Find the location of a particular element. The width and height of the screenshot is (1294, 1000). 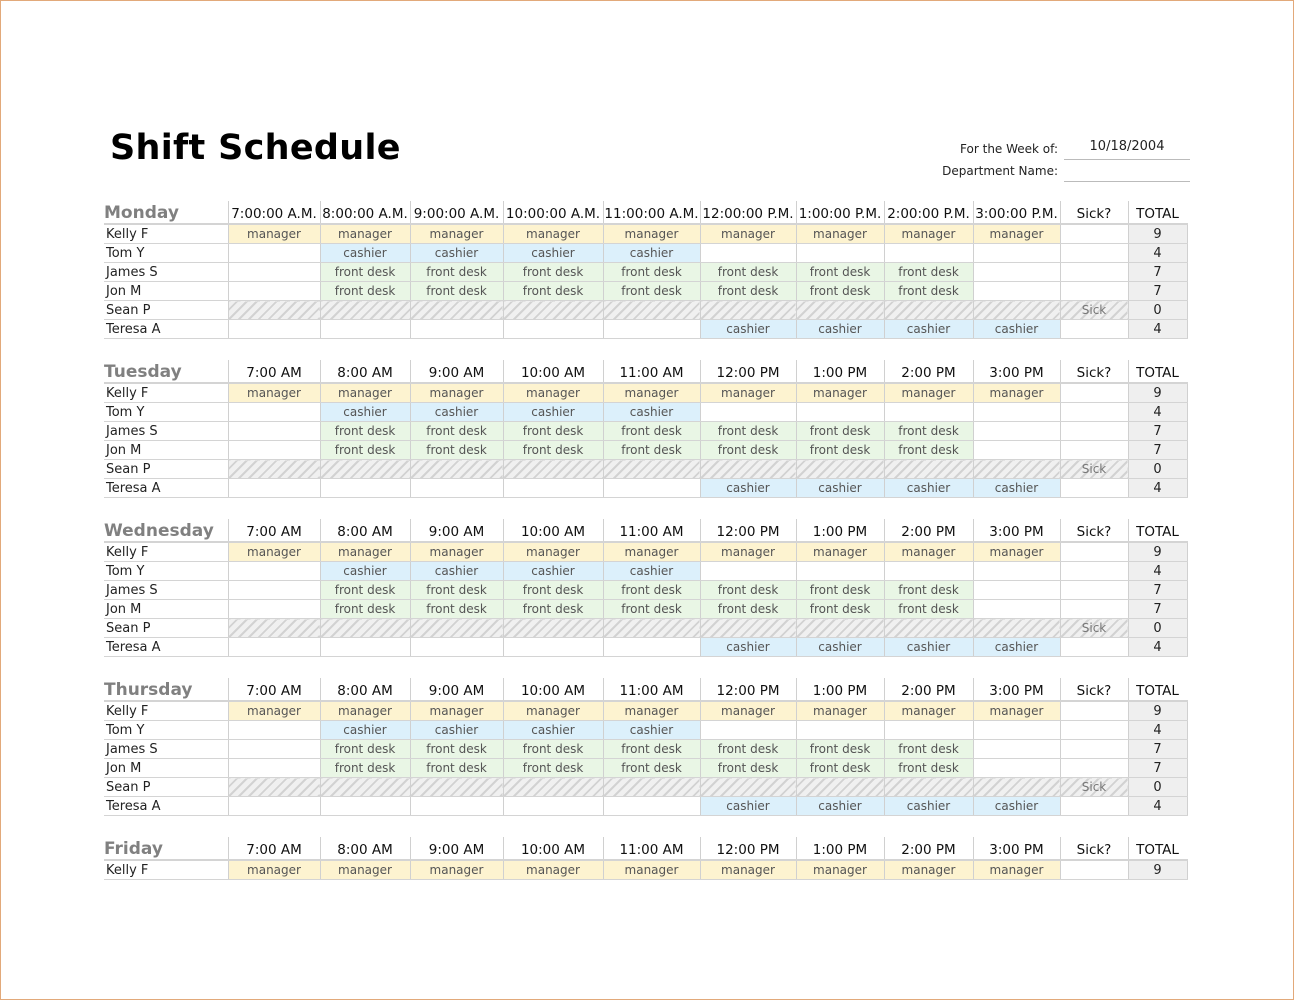

department-field is located at coordinates (1127, 171).